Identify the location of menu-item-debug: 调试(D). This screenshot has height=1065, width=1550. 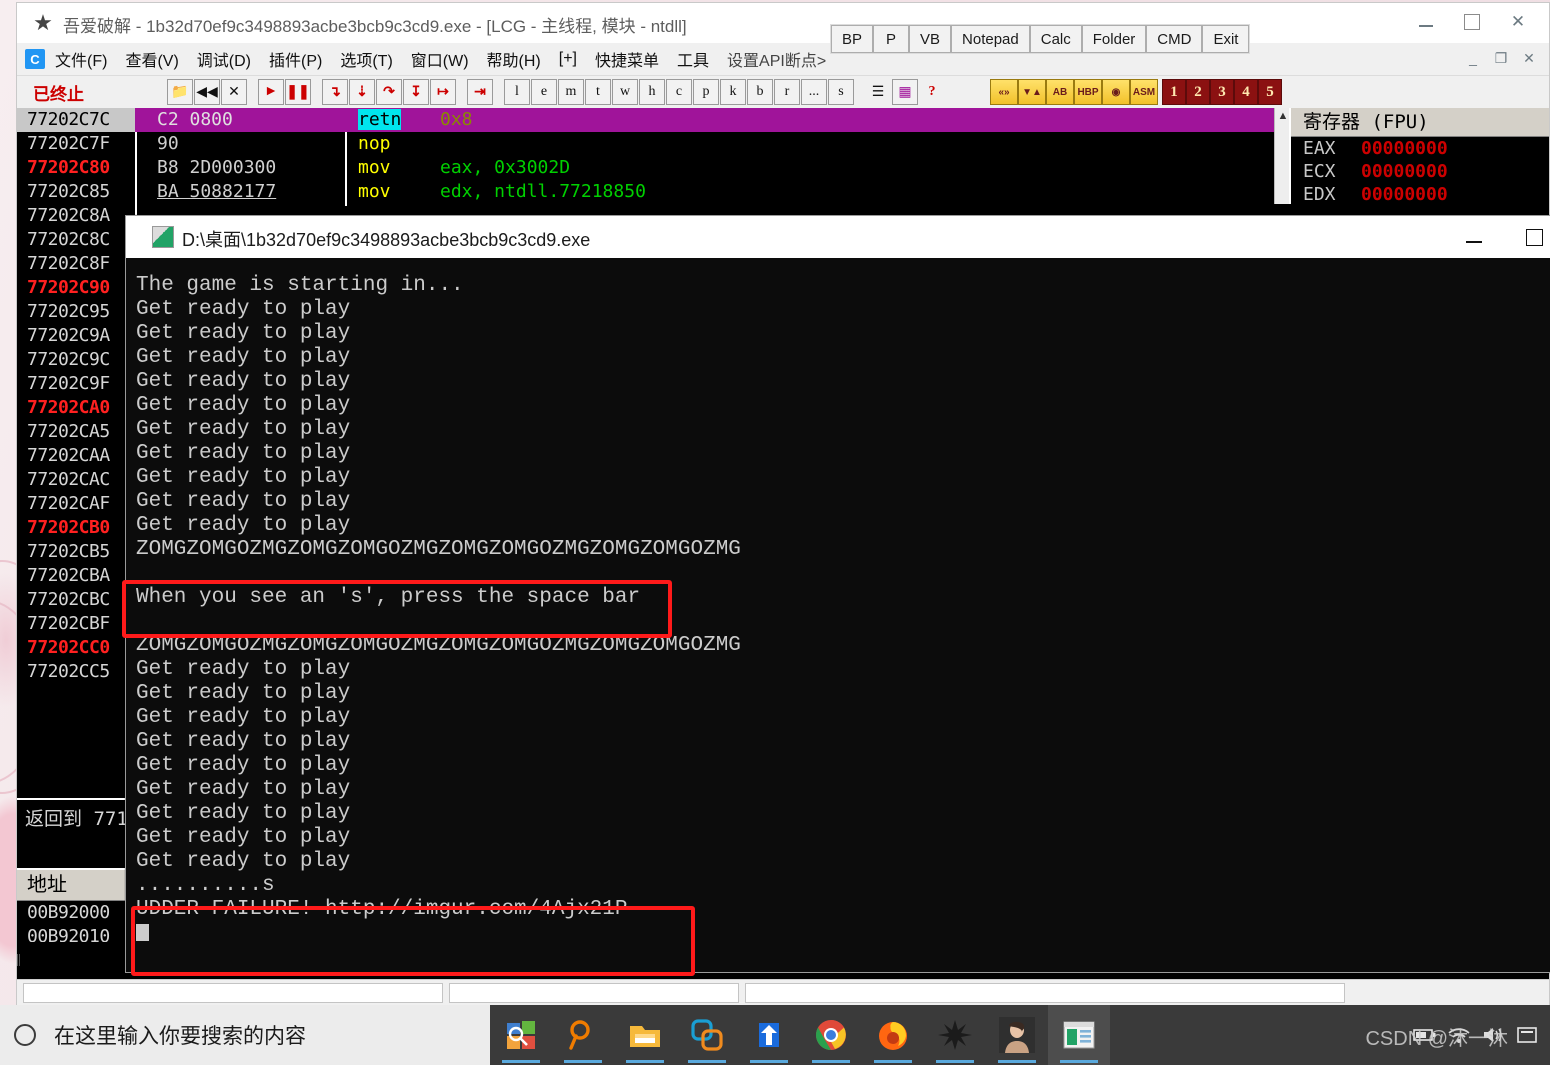
(224, 59).